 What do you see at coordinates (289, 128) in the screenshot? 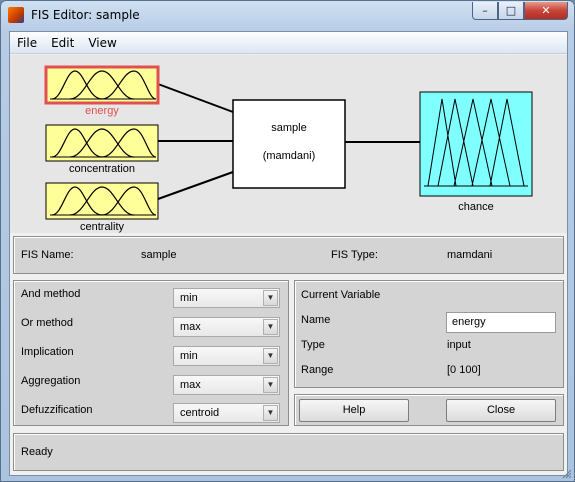
I see `system-name: sample` at bounding box center [289, 128].